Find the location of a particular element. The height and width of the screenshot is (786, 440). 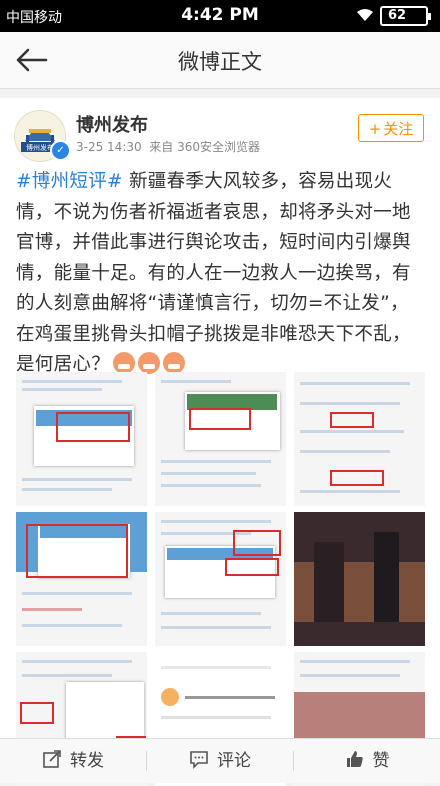

battery-level: 62 is located at coordinates (397, 15).